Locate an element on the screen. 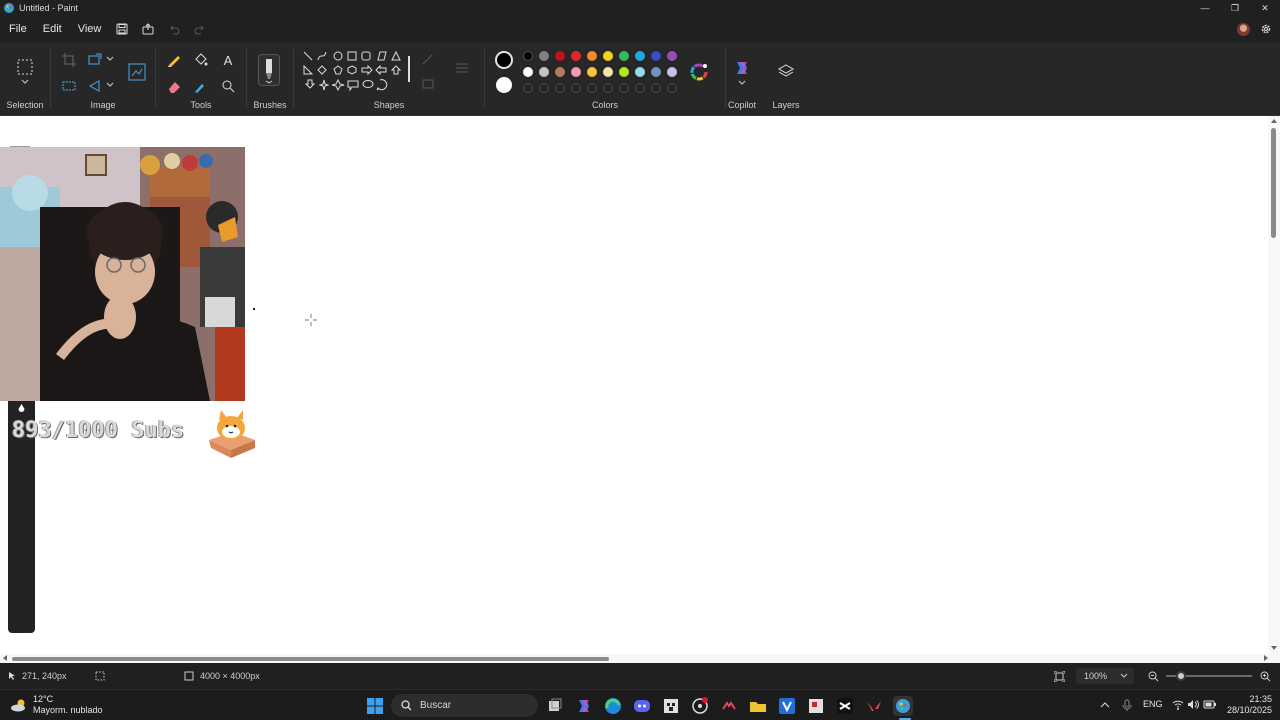  zoom-dropdown: 100% is located at coordinates (1105, 676).